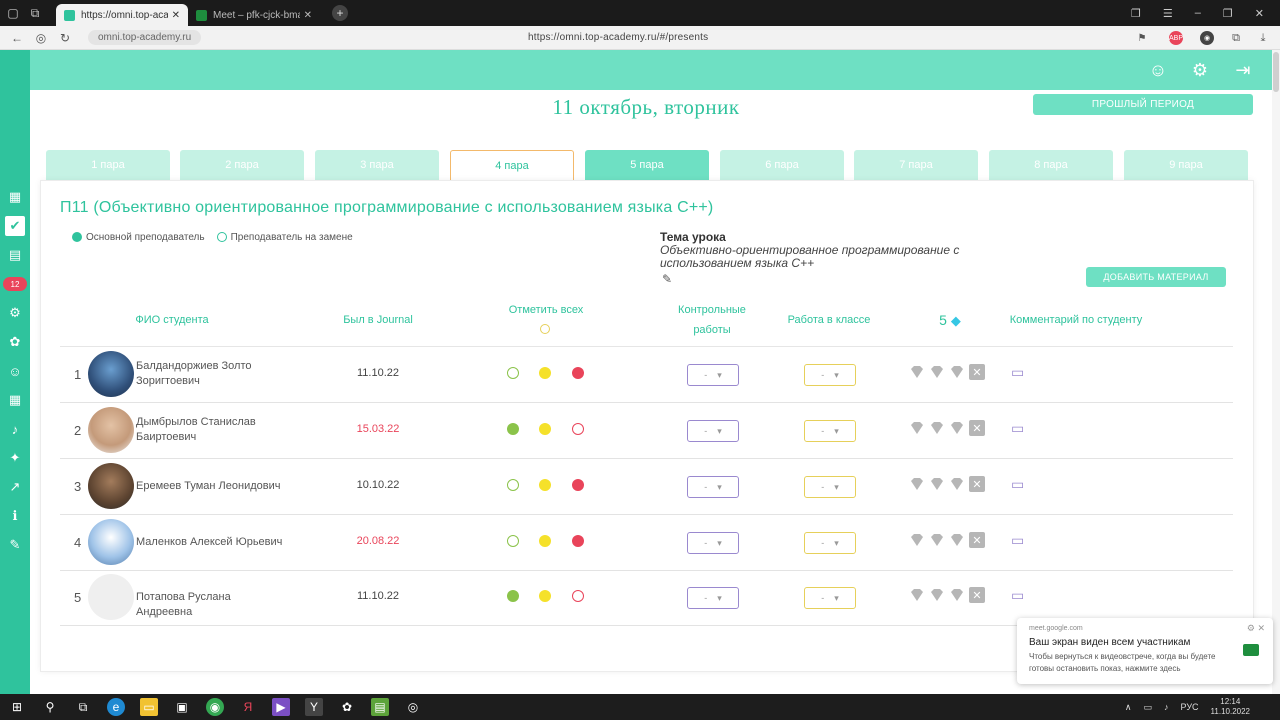 This screenshot has height=720, width=1280. What do you see at coordinates (1259, 13) in the screenshot?
I see `close-window-icon: ✕` at bounding box center [1259, 13].